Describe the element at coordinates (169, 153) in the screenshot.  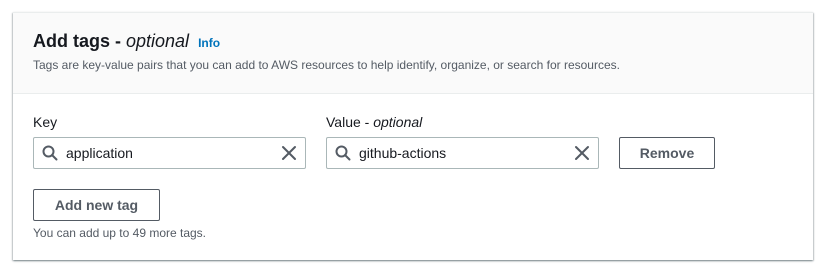
I see `key-input: application` at that location.